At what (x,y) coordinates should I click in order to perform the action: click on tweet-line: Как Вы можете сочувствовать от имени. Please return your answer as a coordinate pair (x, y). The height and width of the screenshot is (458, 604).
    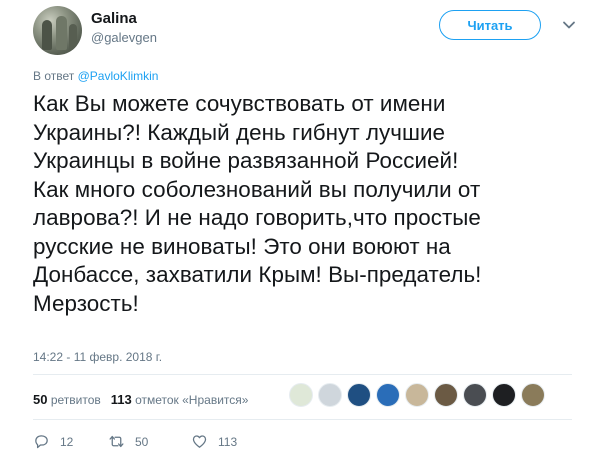
    Looking at the image, I should click on (239, 103).